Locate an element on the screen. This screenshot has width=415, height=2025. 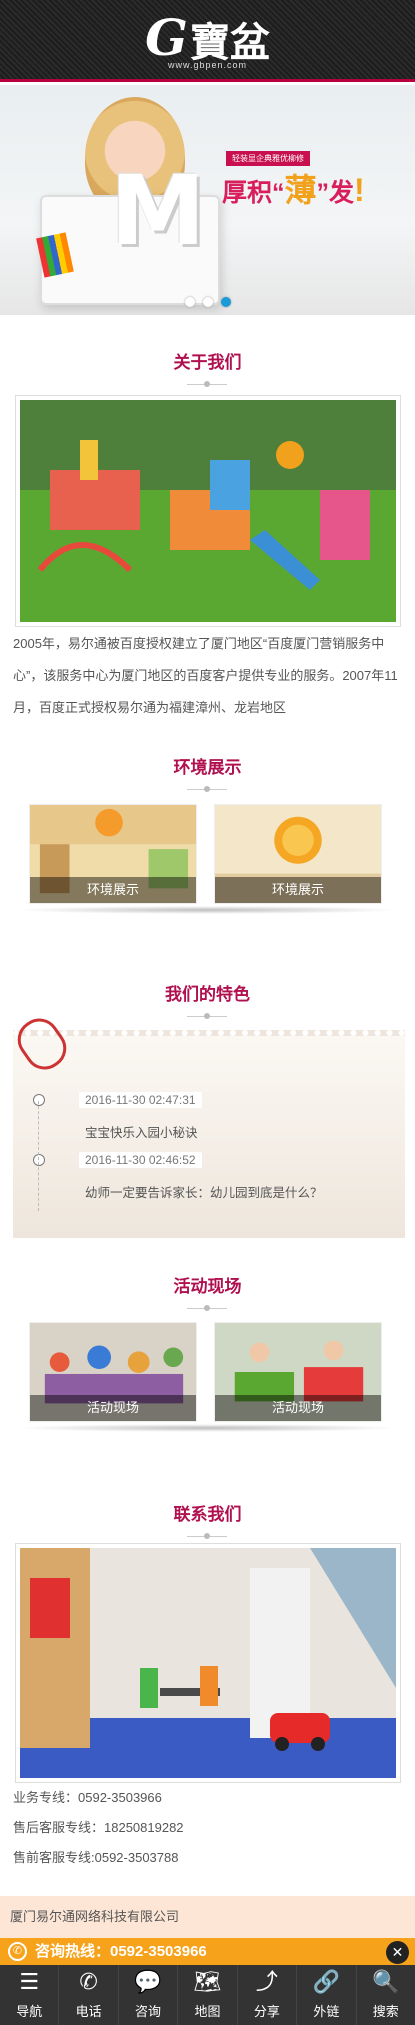
hotline-bar: ✆ 咨询热线：0592-3503966 is located at coordinates (207, 1951).